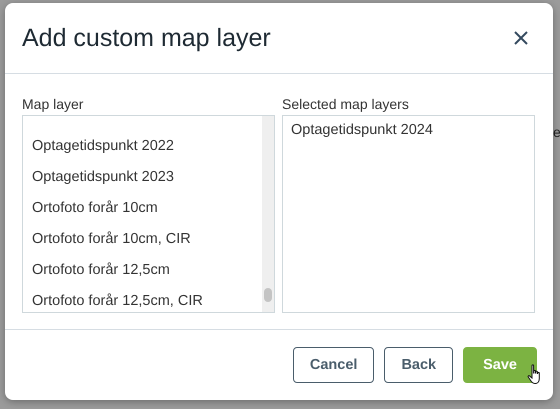 This screenshot has height=409, width=560. What do you see at coordinates (333, 365) in the screenshot?
I see `dialog-button: Cancel` at bounding box center [333, 365].